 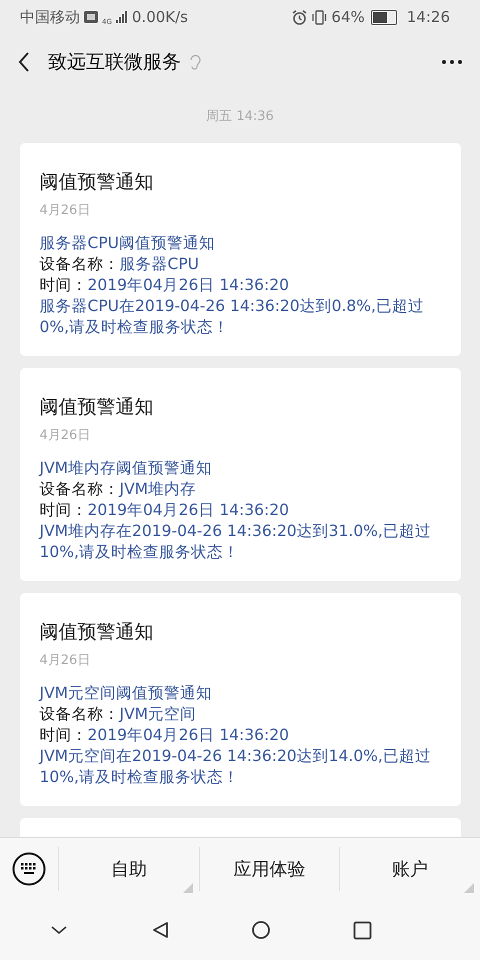 I want to click on signal-icon, so click(x=122, y=17).